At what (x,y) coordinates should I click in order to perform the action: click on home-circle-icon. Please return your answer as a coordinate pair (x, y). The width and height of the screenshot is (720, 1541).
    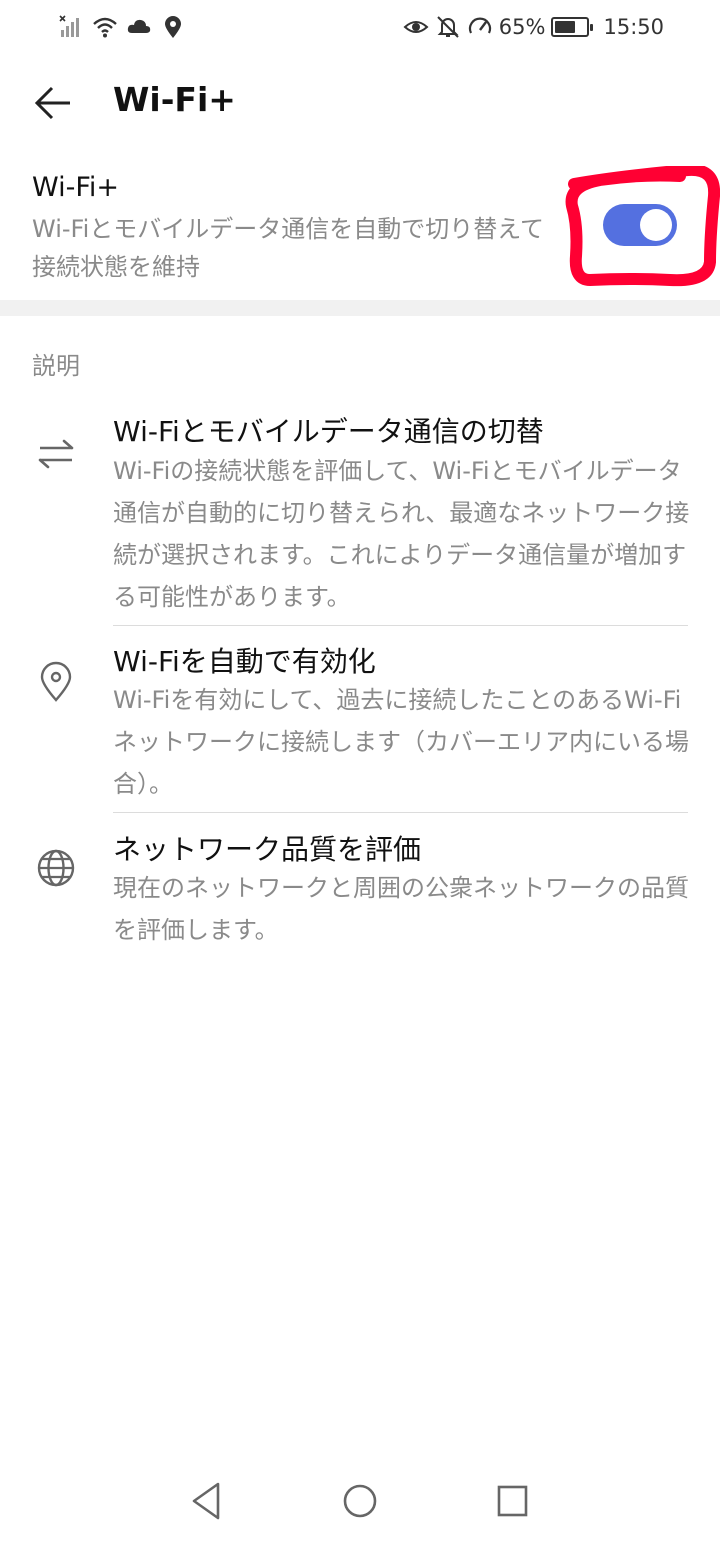
    Looking at the image, I should click on (360, 1501).